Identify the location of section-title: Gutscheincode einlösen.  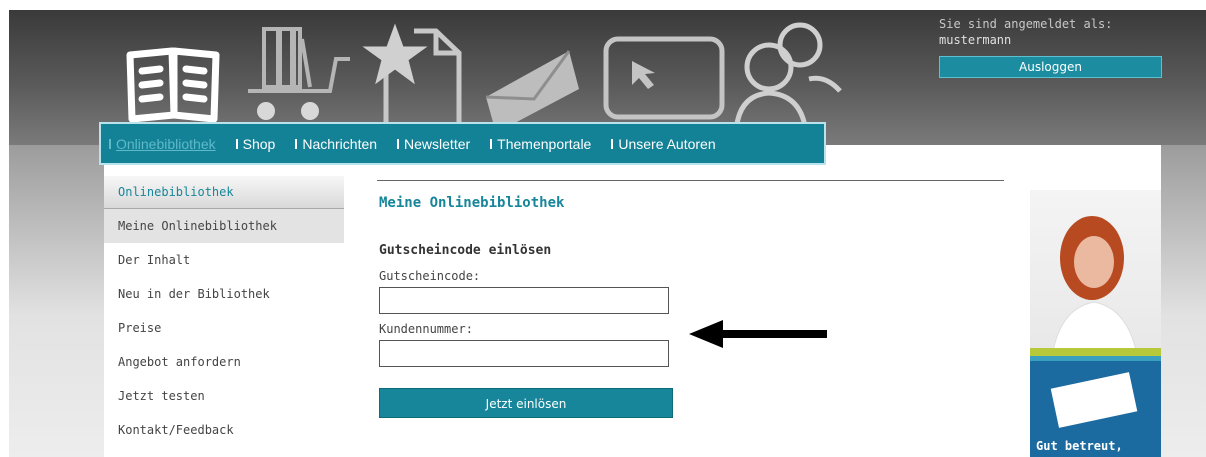
(465, 250).